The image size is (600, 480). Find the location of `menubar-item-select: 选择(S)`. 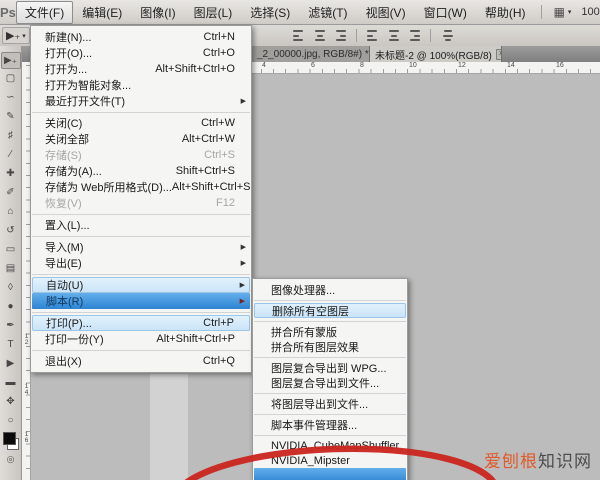

menubar-item-select: 选择(S) is located at coordinates (270, 12).